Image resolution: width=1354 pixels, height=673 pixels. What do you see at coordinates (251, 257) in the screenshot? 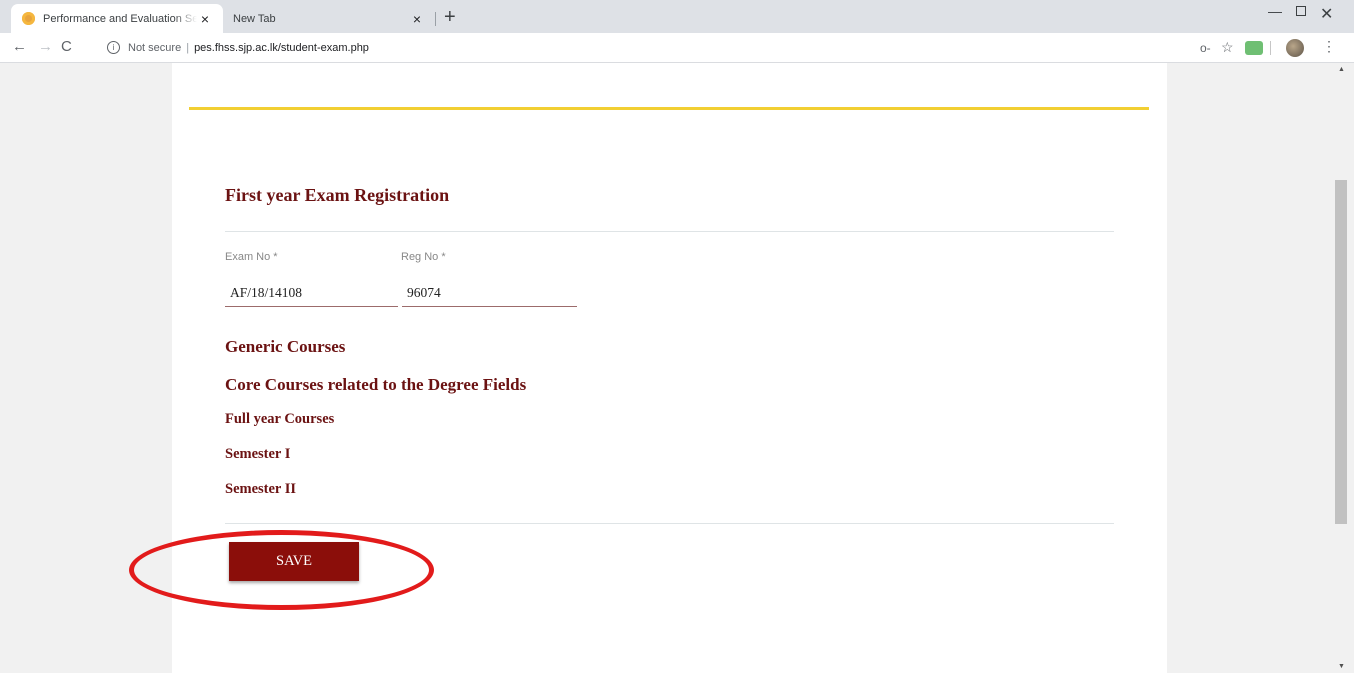
I see `exam-no-label: Exam No *` at bounding box center [251, 257].